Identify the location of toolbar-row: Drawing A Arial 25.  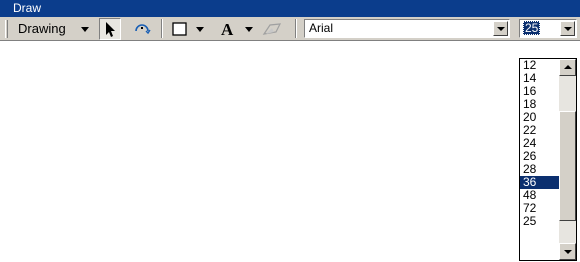
(290, 29).